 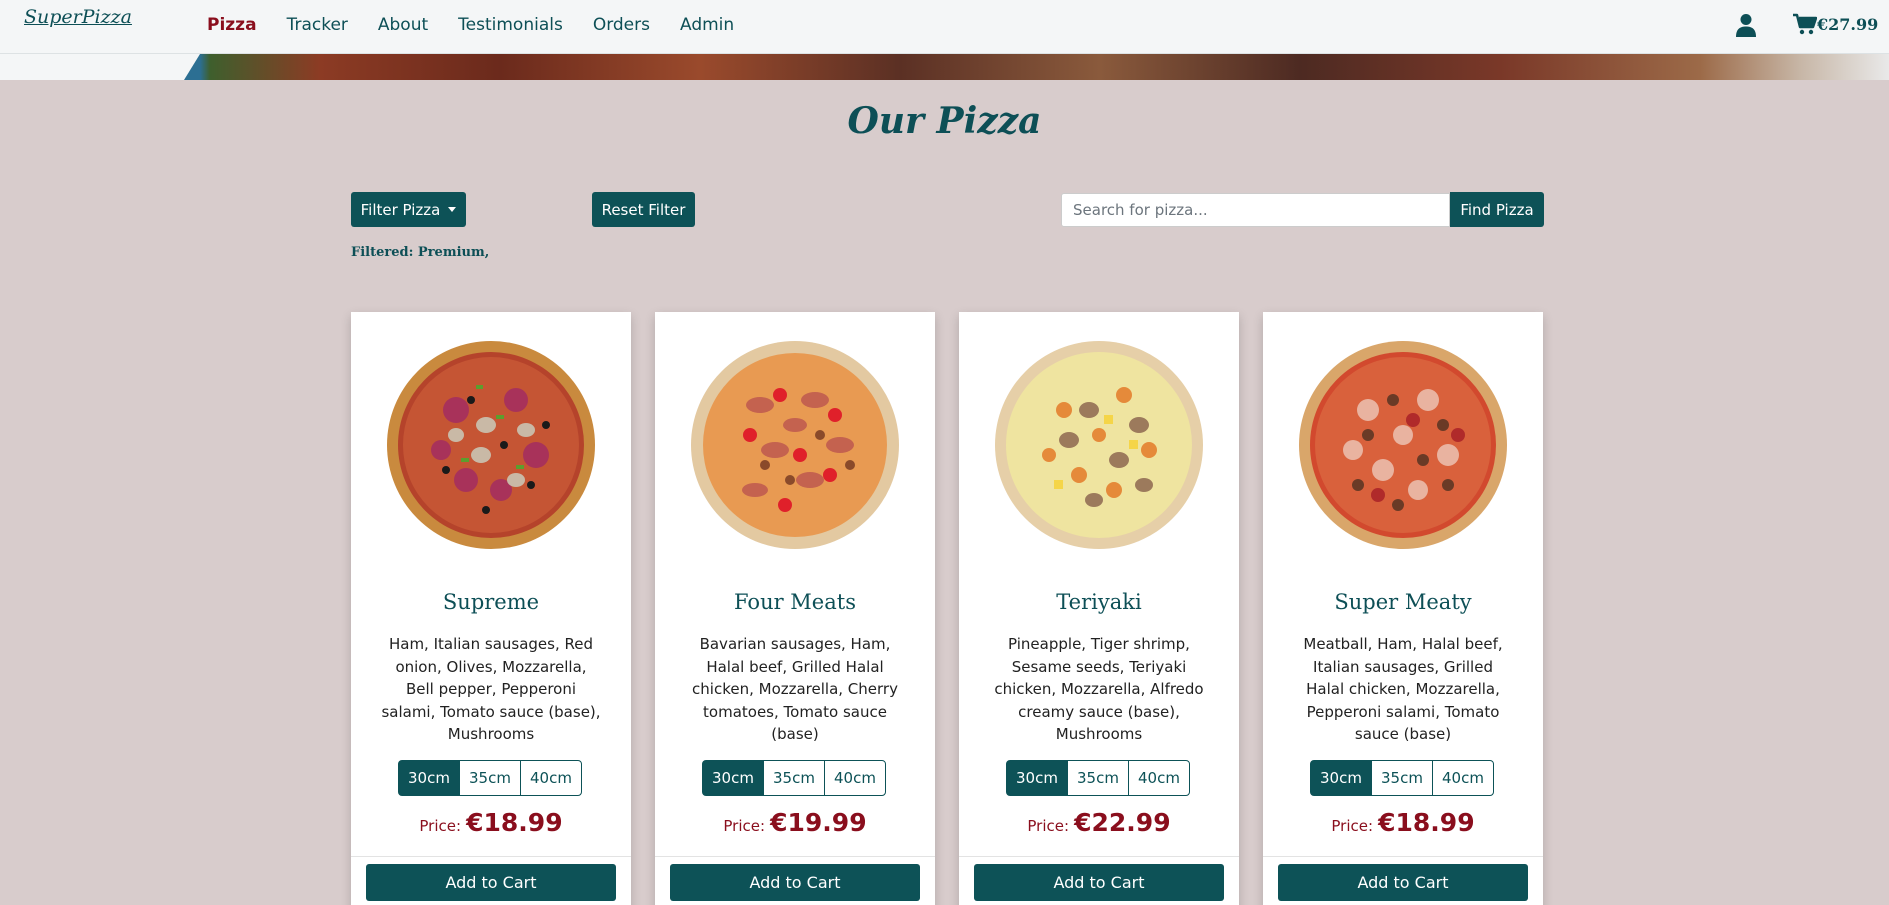 I want to click on cart-icon, so click(x=1805, y=24).